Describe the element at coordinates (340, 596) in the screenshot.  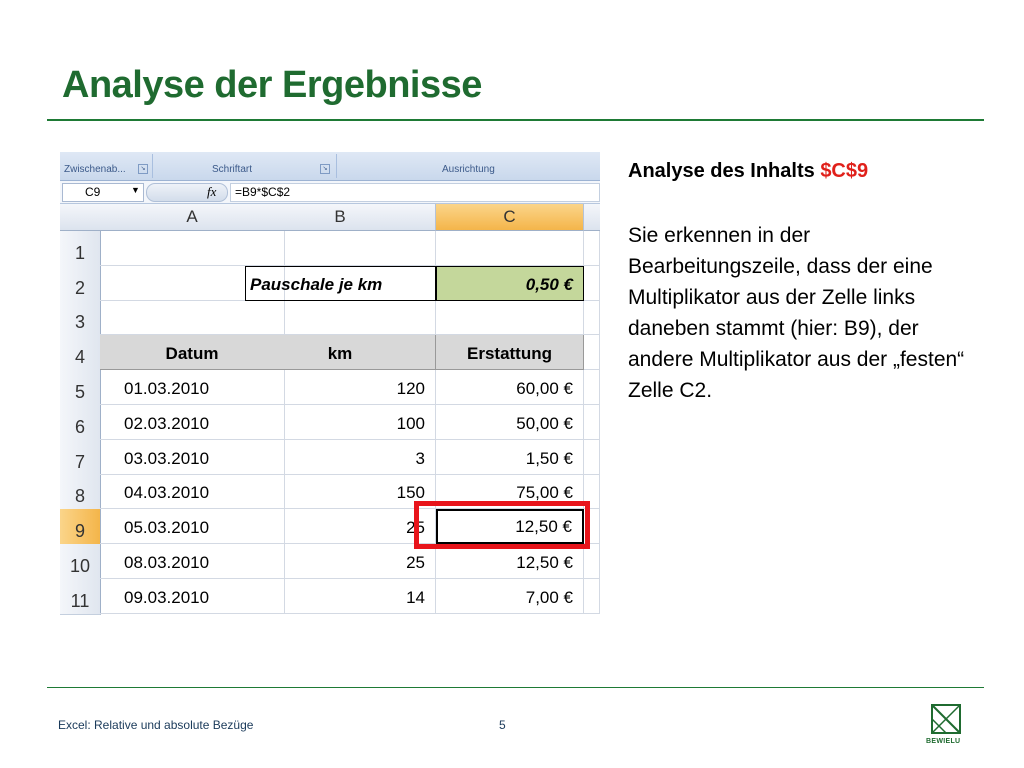
I see `cell-b11: 14` at that location.